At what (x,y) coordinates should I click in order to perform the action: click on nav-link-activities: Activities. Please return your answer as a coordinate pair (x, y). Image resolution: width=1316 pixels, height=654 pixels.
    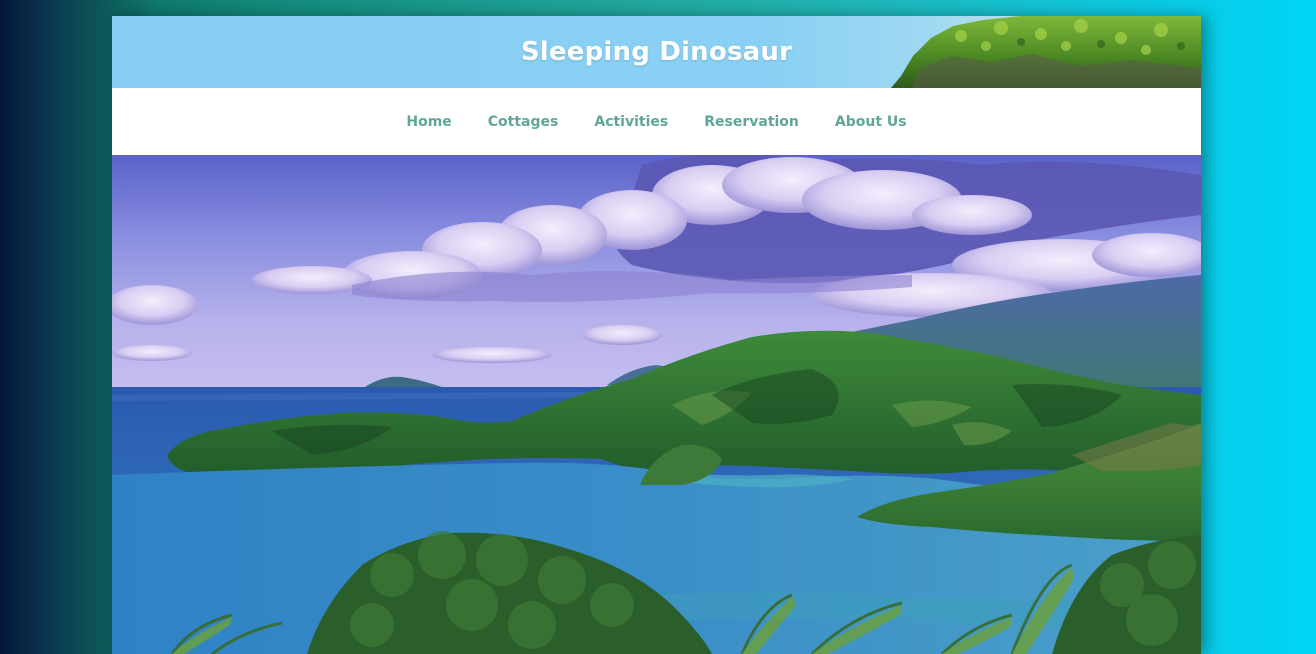
    Looking at the image, I should click on (631, 122).